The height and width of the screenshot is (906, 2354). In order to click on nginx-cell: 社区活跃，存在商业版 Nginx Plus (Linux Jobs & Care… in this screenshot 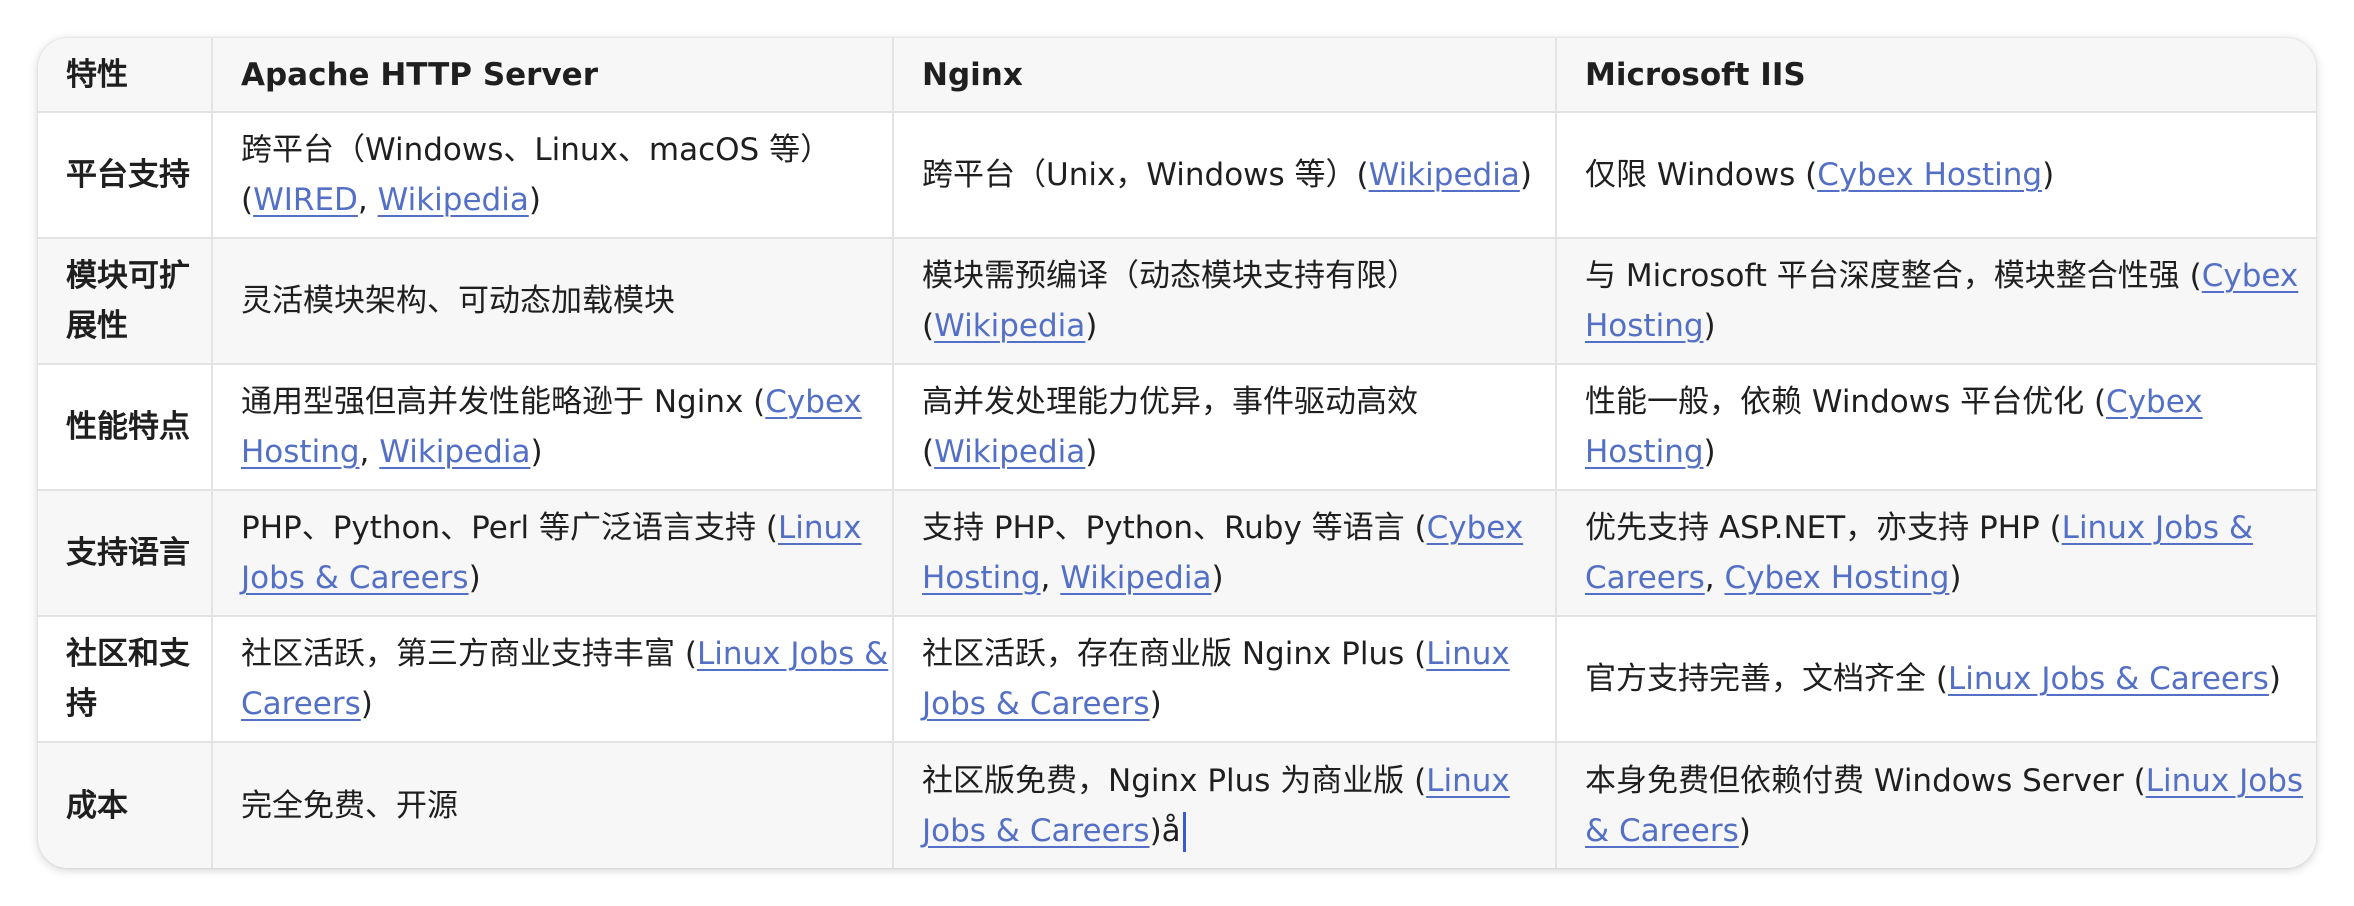, I will do `click(1225, 679)`.